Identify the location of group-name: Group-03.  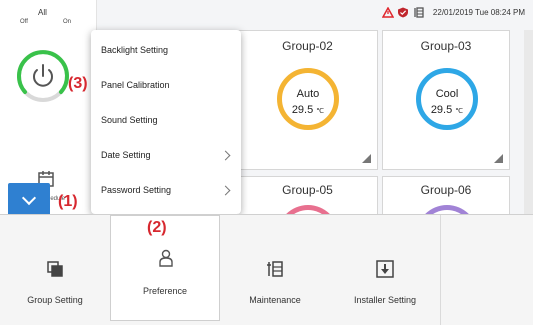
(446, 46).